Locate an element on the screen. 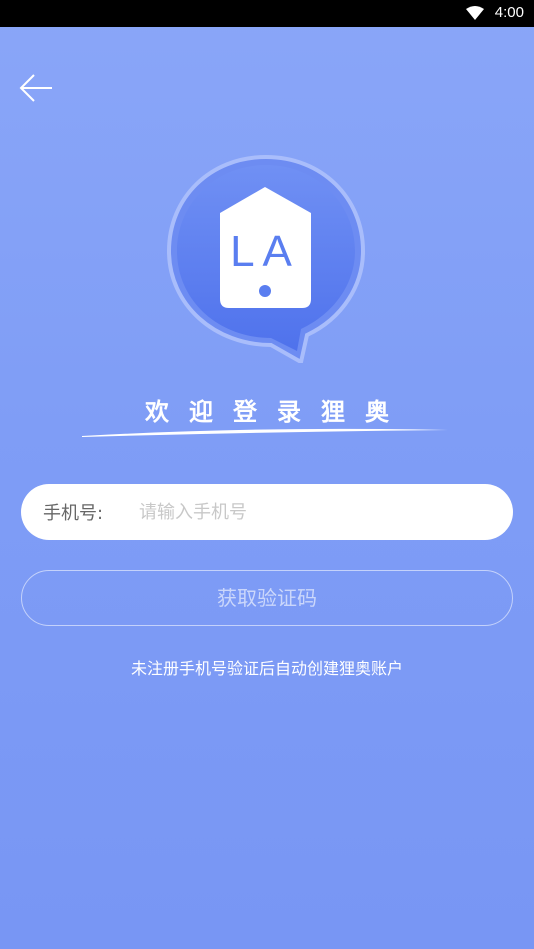  phone-field: 手机号: is located at coordinates (267, 512).